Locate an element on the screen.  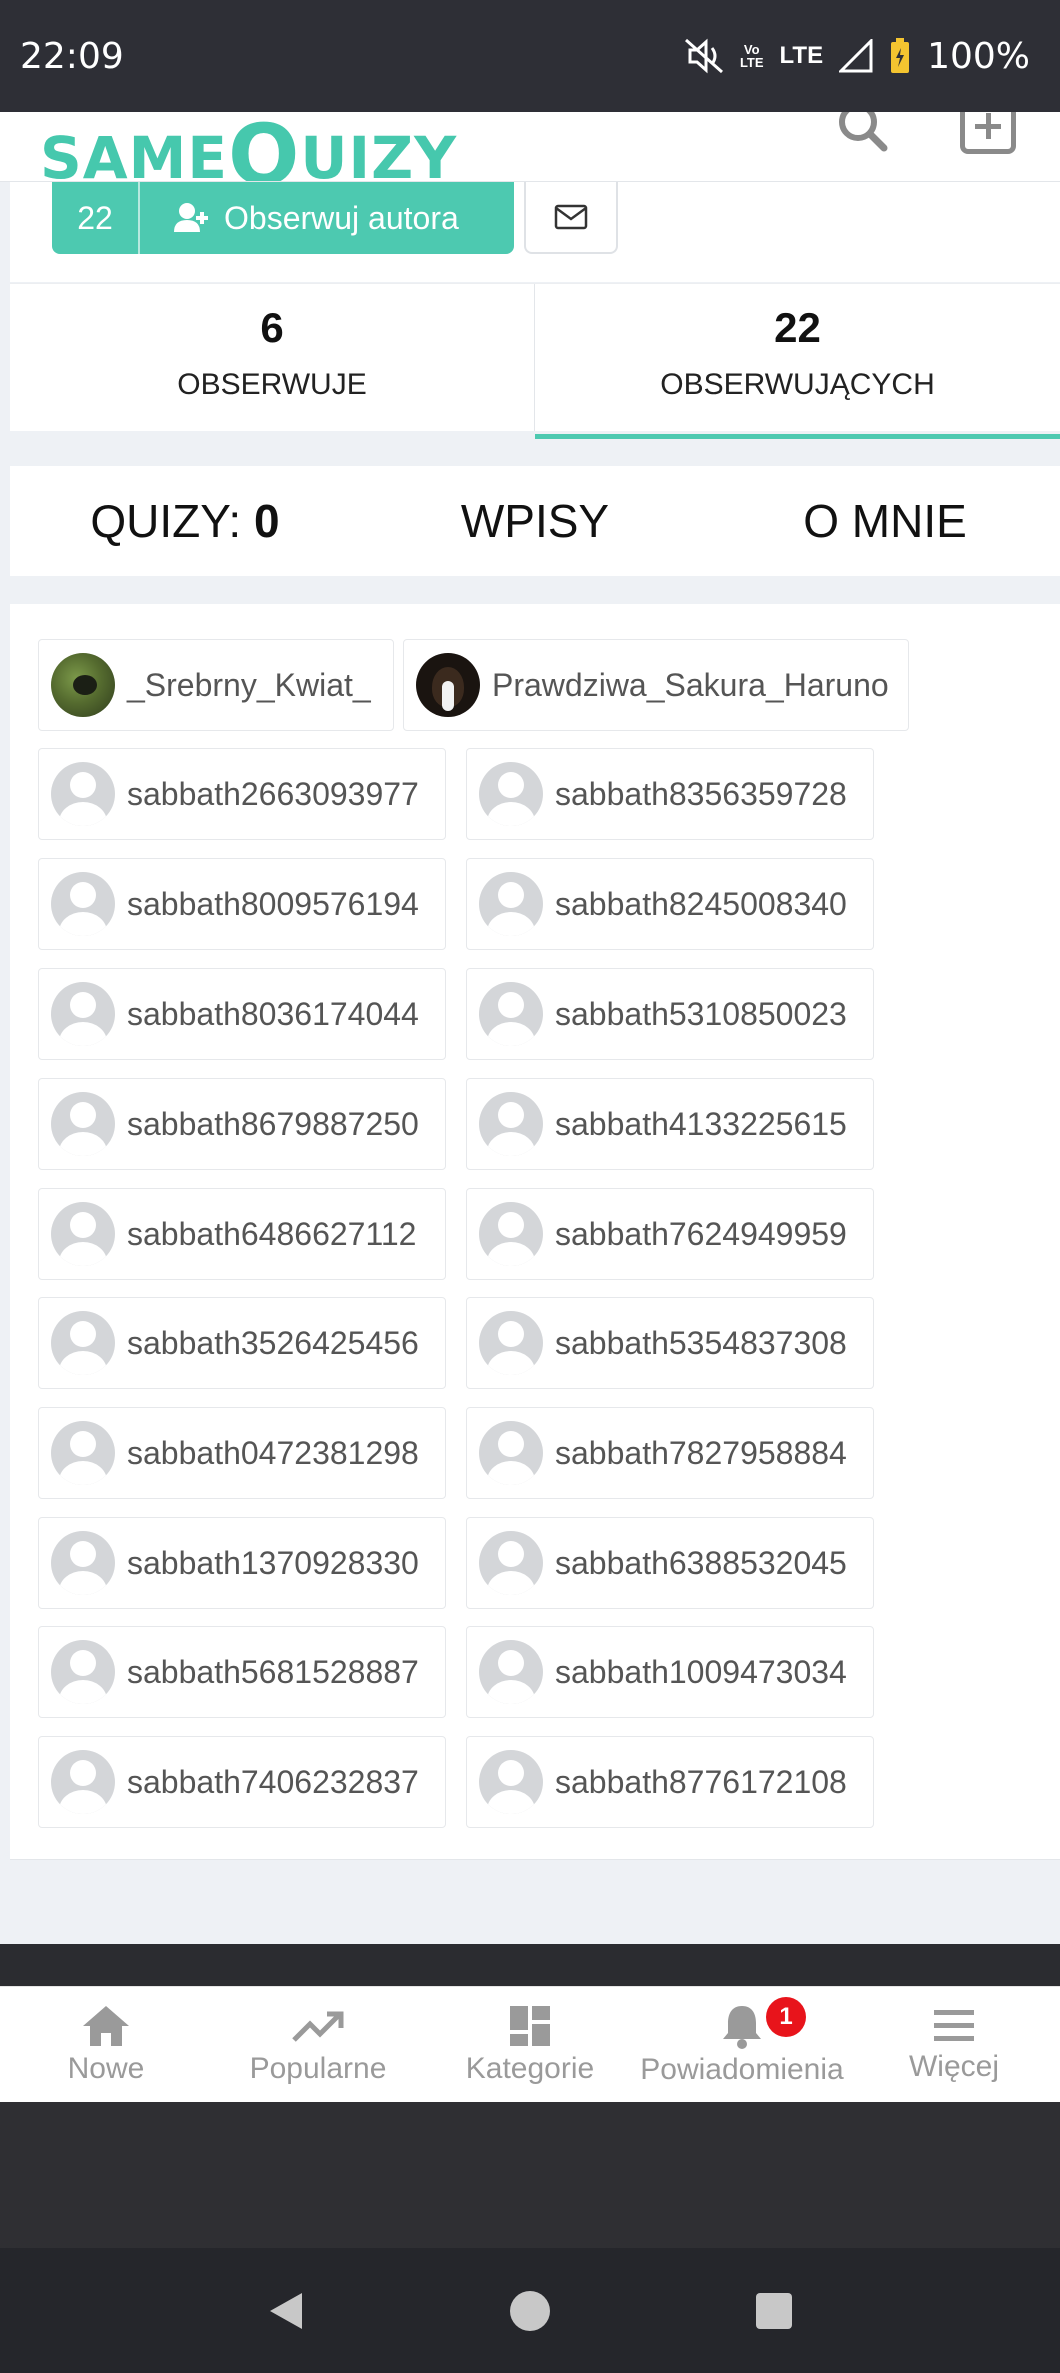
username: sabbath6486627112 is located at coordinates (272, 1233).